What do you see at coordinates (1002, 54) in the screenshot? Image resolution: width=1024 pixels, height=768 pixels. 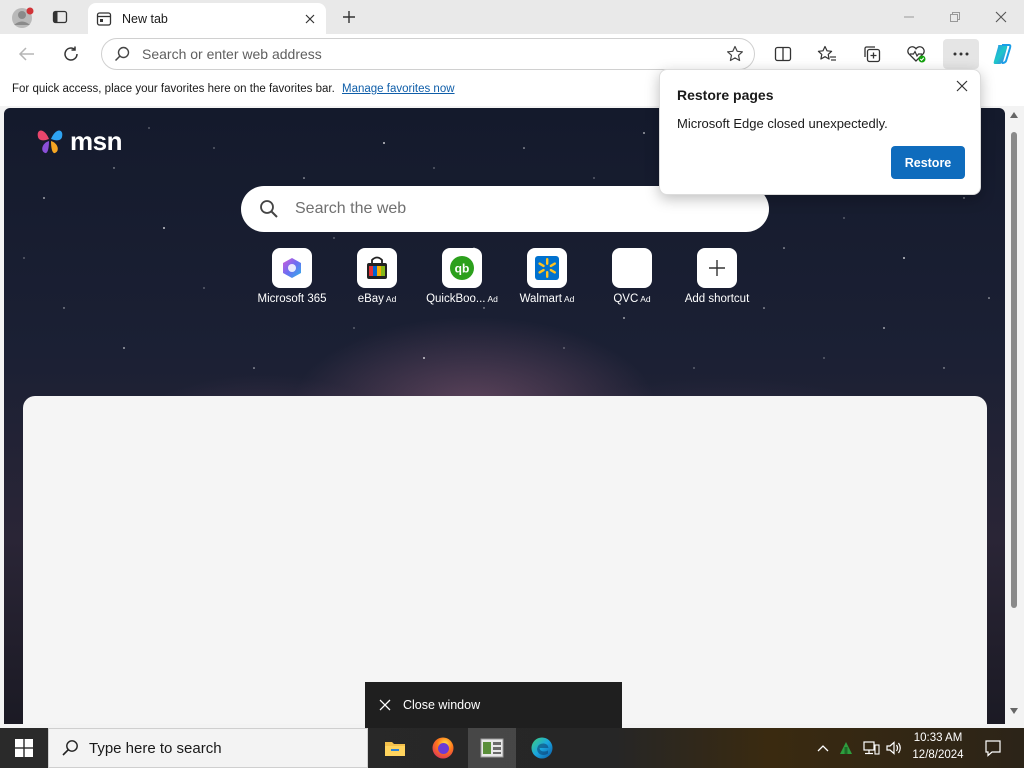 I see `copilot-icon` at bounding box center [1002, 54].